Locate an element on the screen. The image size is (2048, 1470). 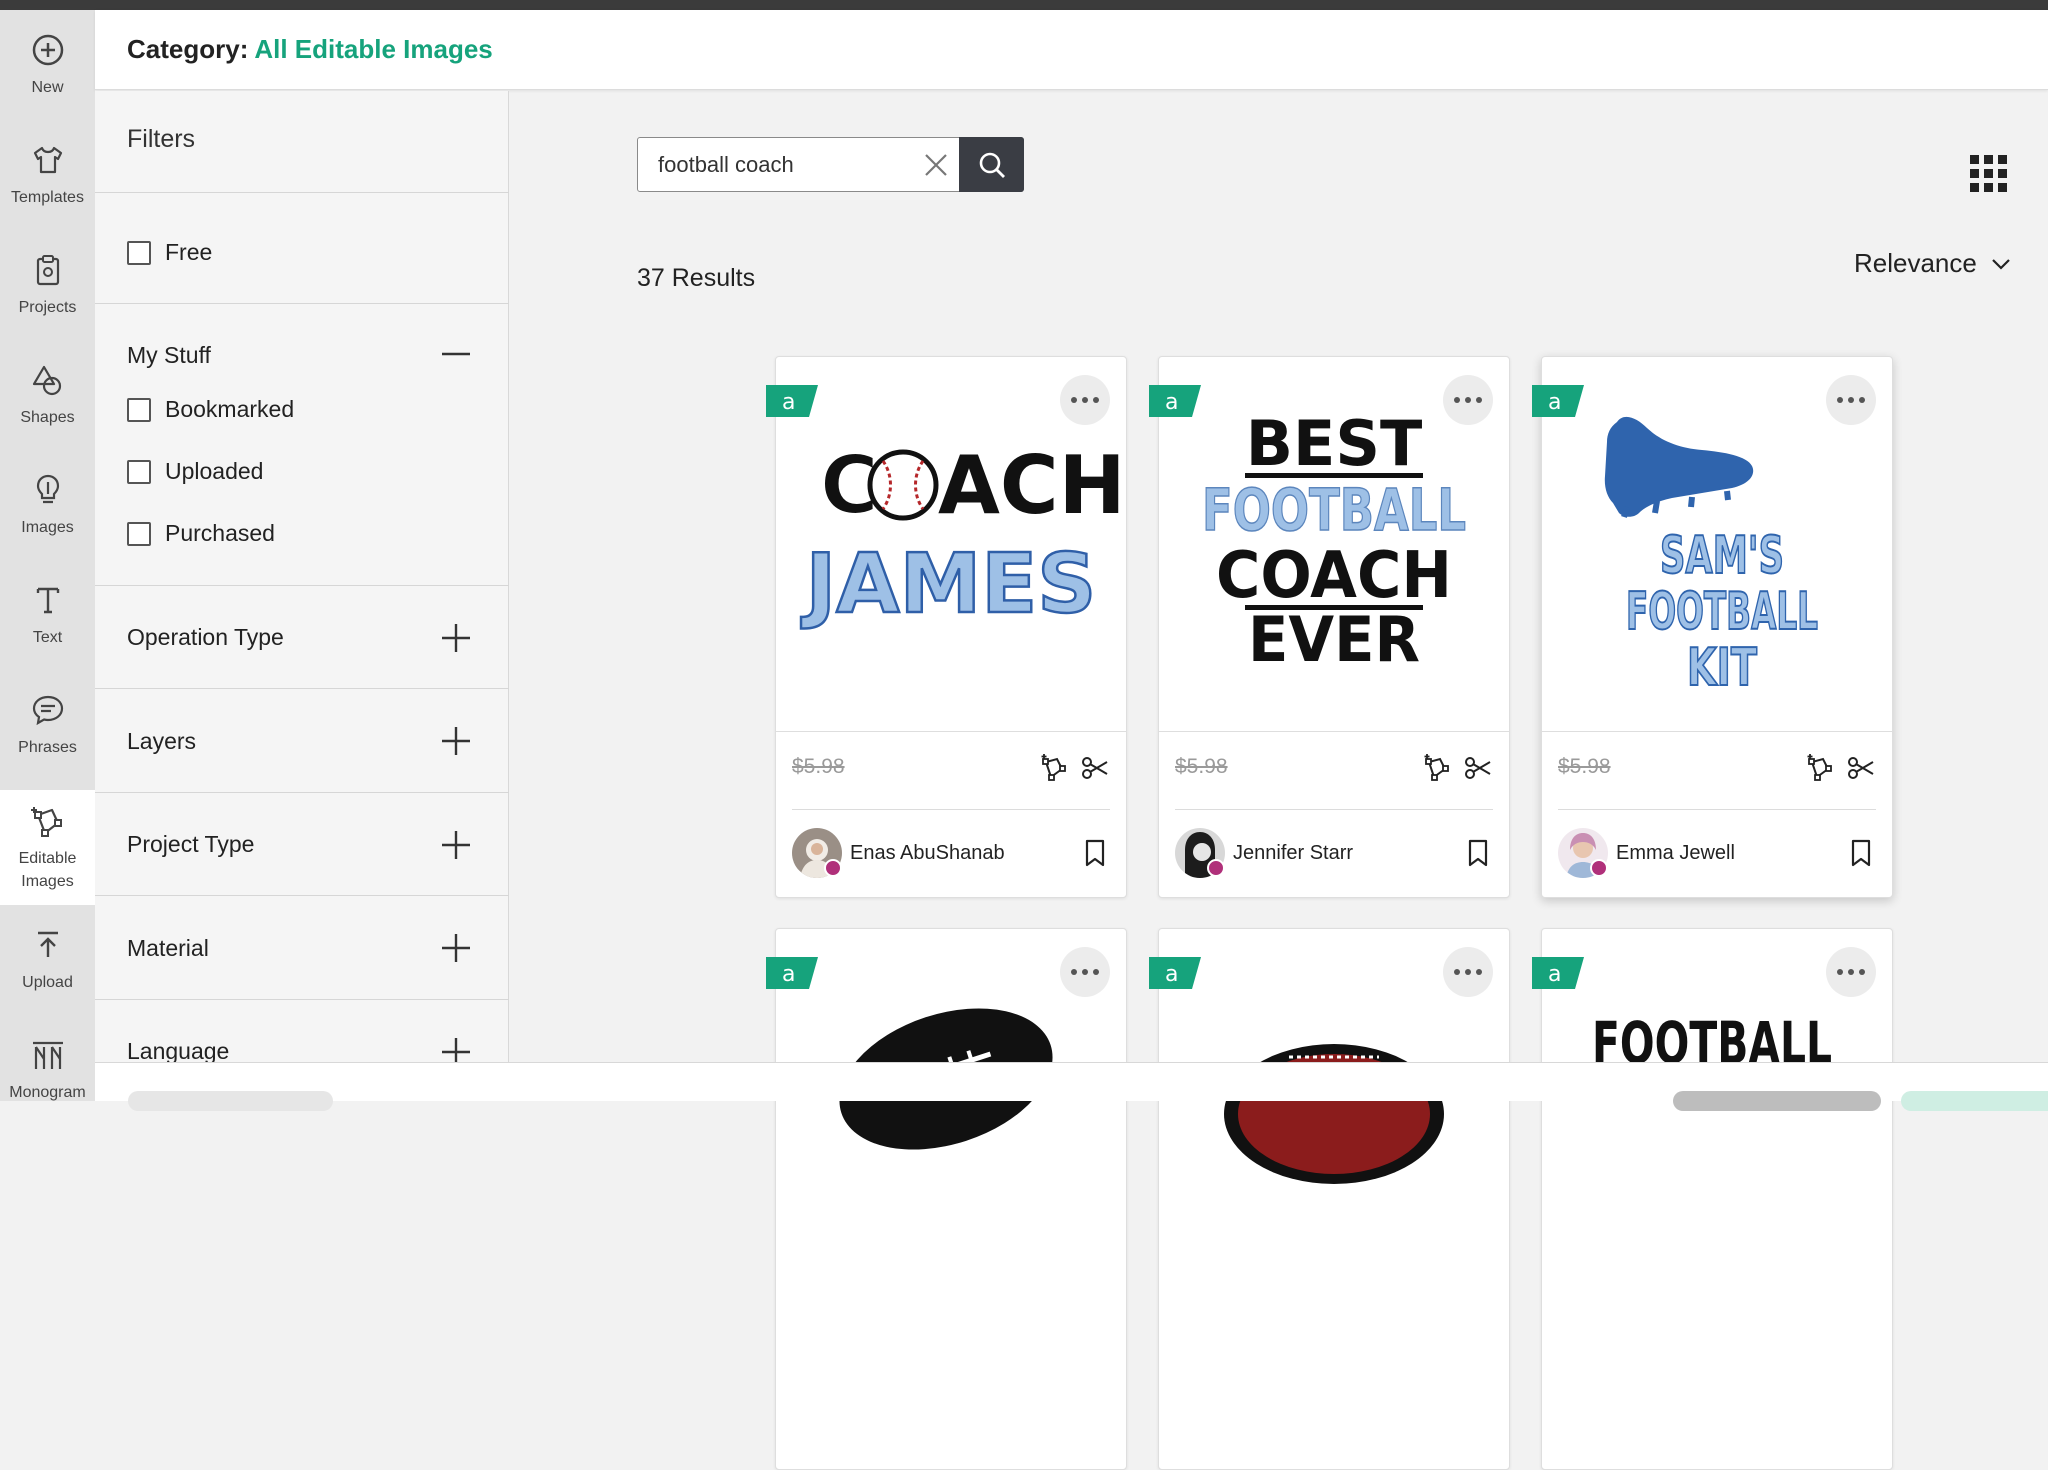
category-value: All Editable Images is located at coordinates (373, 49).